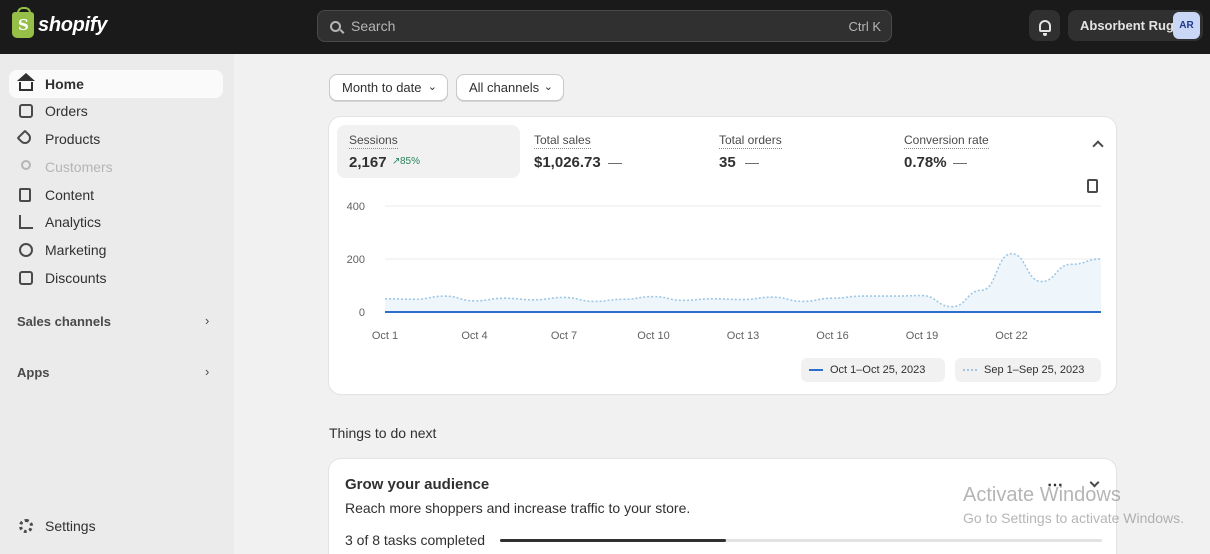  What do you see at coordinates (1034, 370) in the screenshot?
I see `legend-label: Sep 1–Sep 25, 2023` at bounding box center [1034, 370].